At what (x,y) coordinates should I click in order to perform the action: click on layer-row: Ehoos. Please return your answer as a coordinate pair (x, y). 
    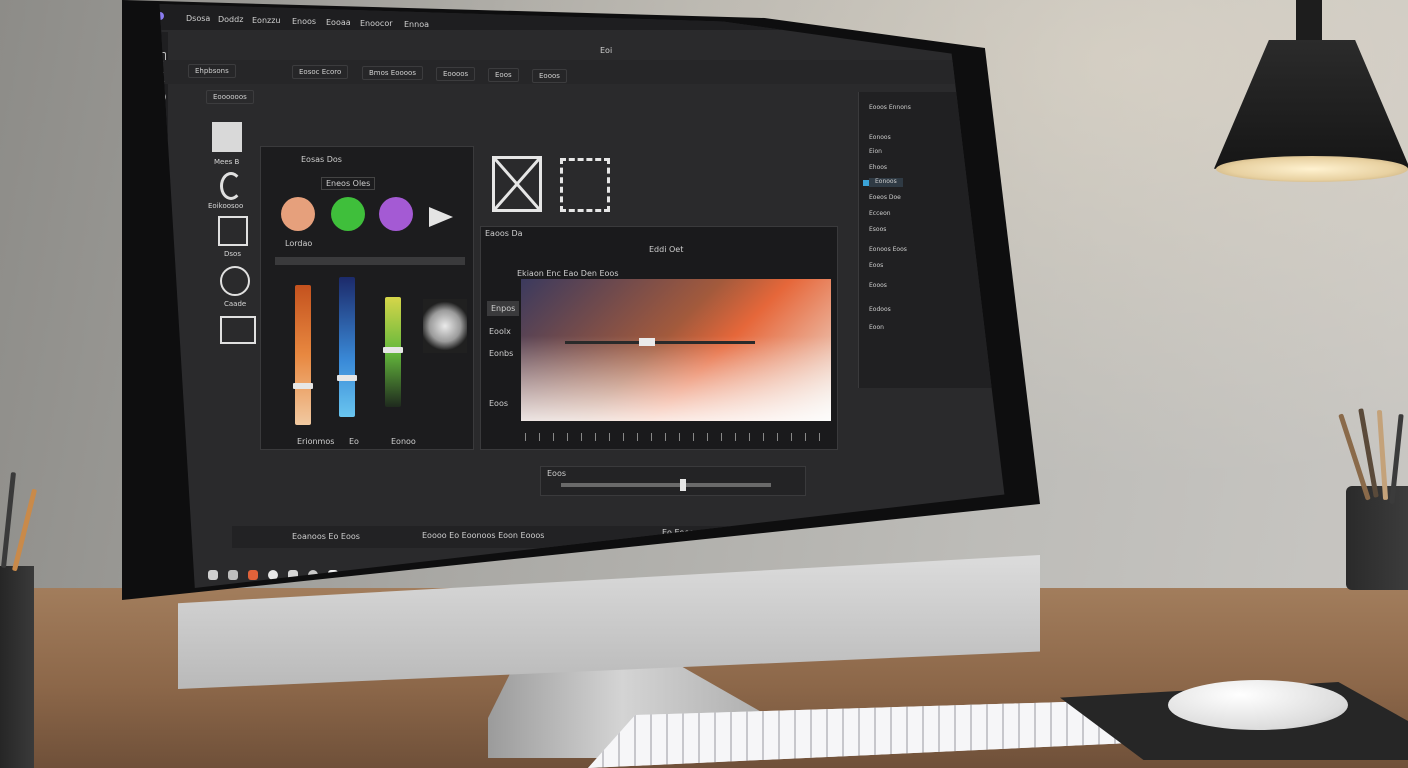
    Looking at the image, I should click on (878, 168).